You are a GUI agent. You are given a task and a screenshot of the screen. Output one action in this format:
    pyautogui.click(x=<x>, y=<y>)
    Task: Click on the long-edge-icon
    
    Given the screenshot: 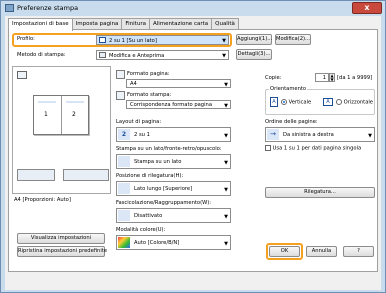 What is the action you would take?
    pyautogui.click(x=124, y=188)
    